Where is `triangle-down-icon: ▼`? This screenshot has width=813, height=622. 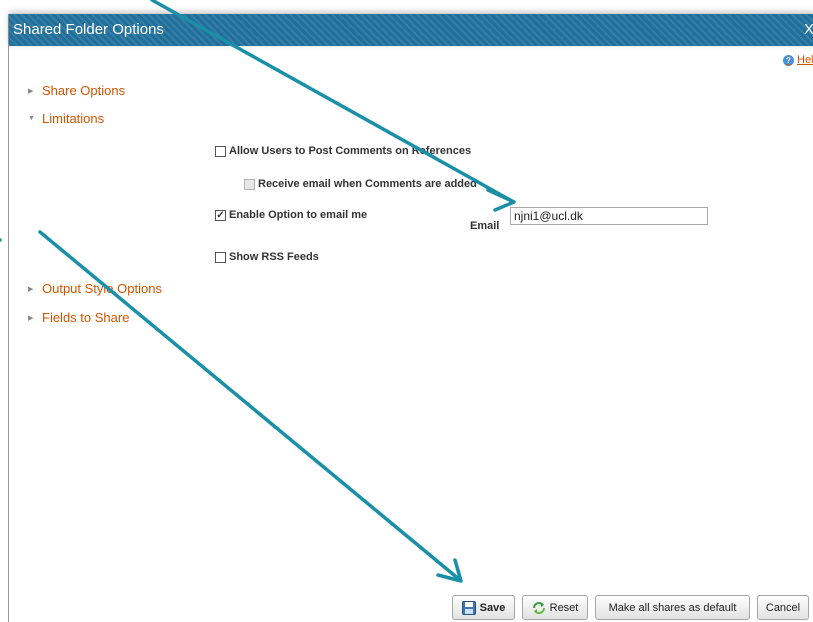
triangle-down-icon: ▼ is located at coordinates (31, 118).